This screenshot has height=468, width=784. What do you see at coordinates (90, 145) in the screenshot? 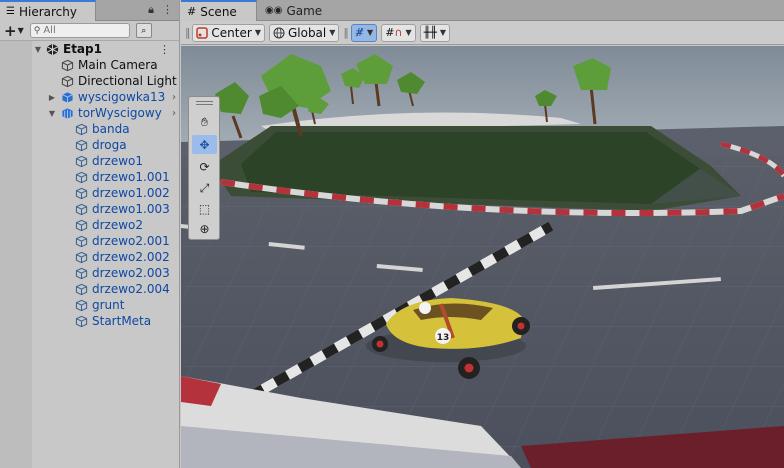
I see `tree-item-droga: droga` at bounding box center [90, 145].